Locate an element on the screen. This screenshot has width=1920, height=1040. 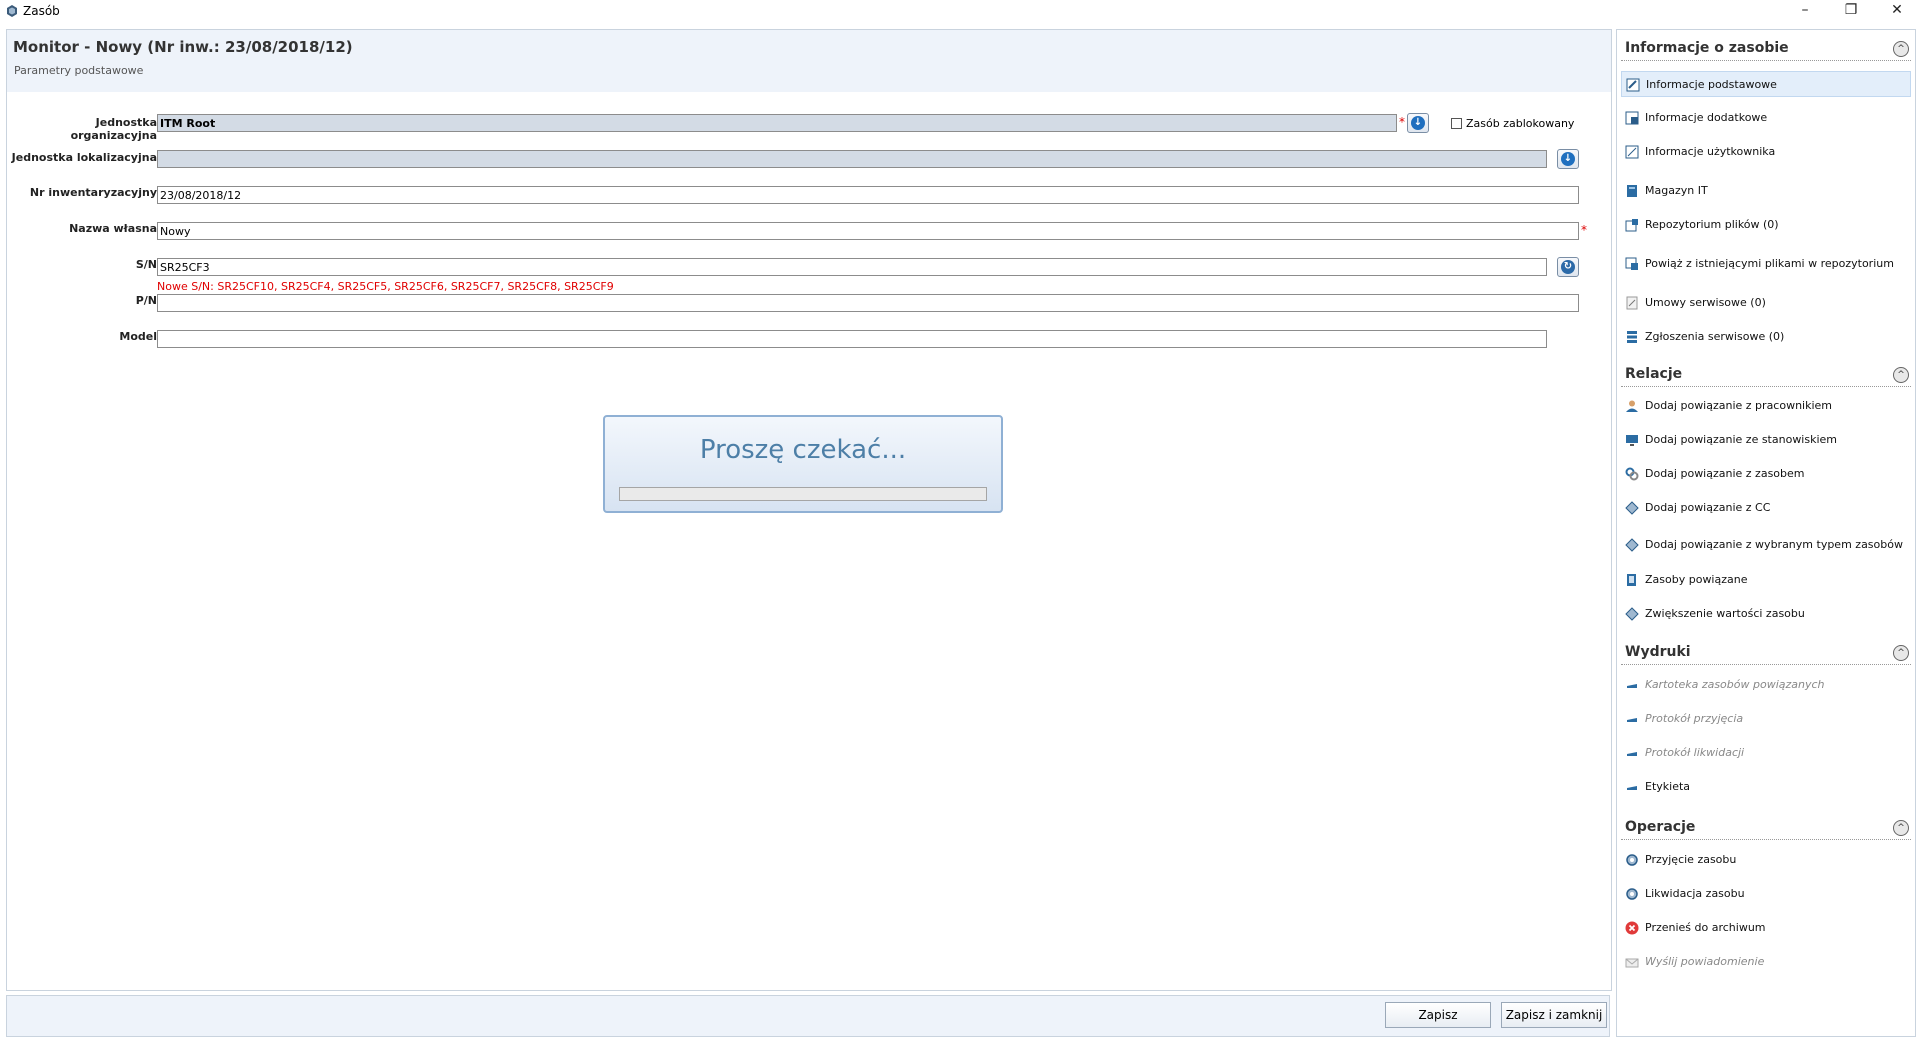
related-assets-icon is located at coordinates (1631, 580).